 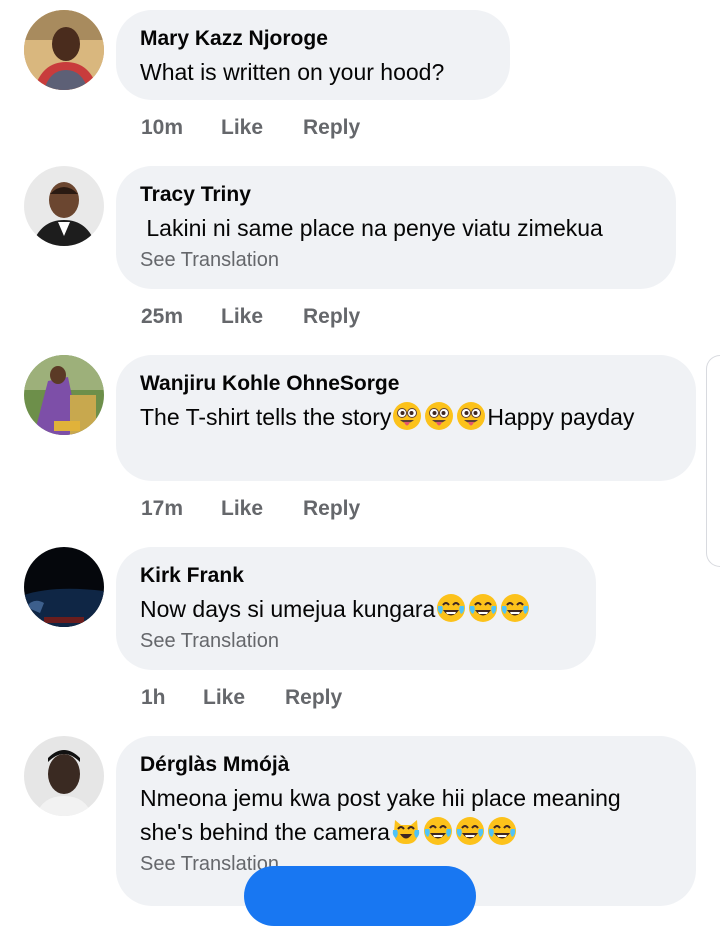 I want to click on side-panel-edge, so click(x=713, y=461).